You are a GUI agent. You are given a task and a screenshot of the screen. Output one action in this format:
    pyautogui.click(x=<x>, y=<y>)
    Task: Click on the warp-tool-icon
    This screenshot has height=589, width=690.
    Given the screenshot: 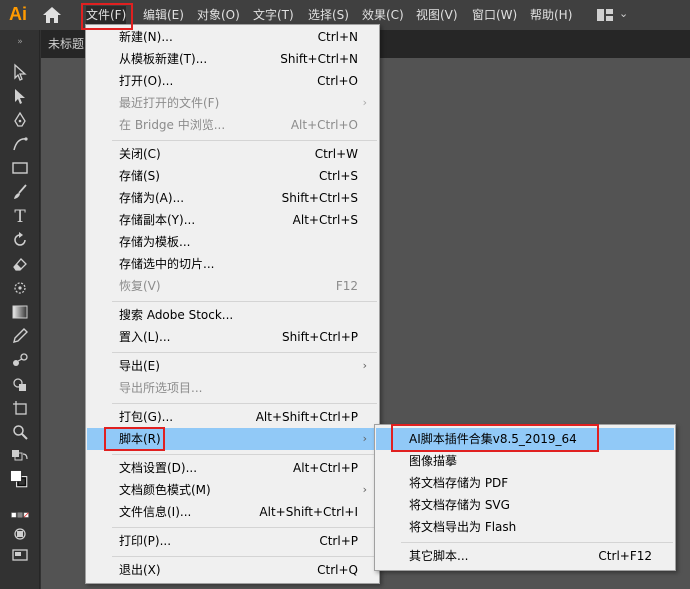 What is the action you would take?
    pyautogui.click(x=20, y=289)
    